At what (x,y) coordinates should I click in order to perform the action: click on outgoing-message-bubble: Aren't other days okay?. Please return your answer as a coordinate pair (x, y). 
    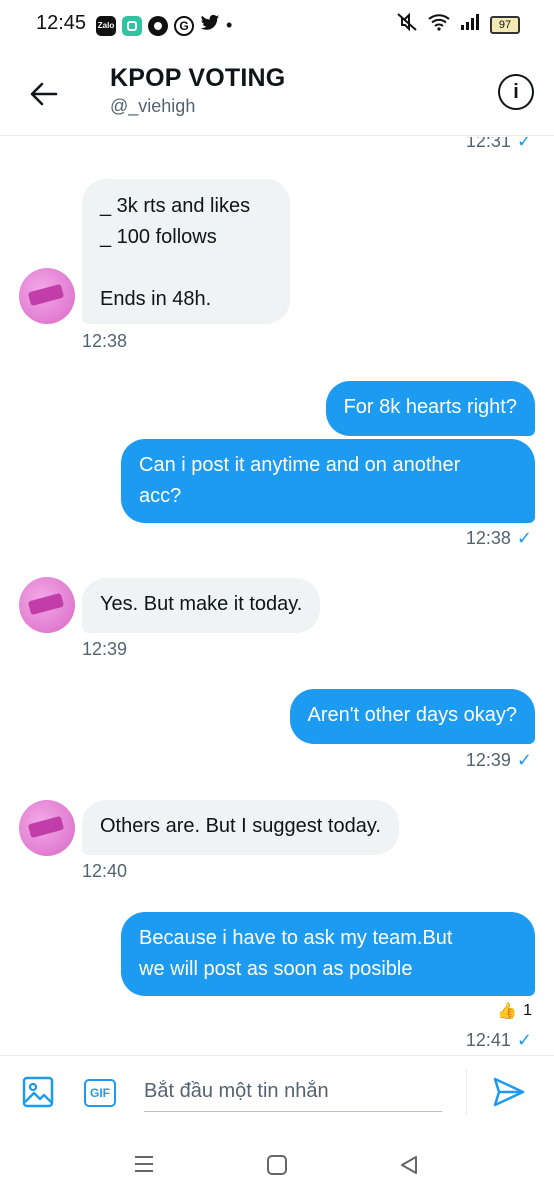
    Looking at the image, I should click on (412, 716).